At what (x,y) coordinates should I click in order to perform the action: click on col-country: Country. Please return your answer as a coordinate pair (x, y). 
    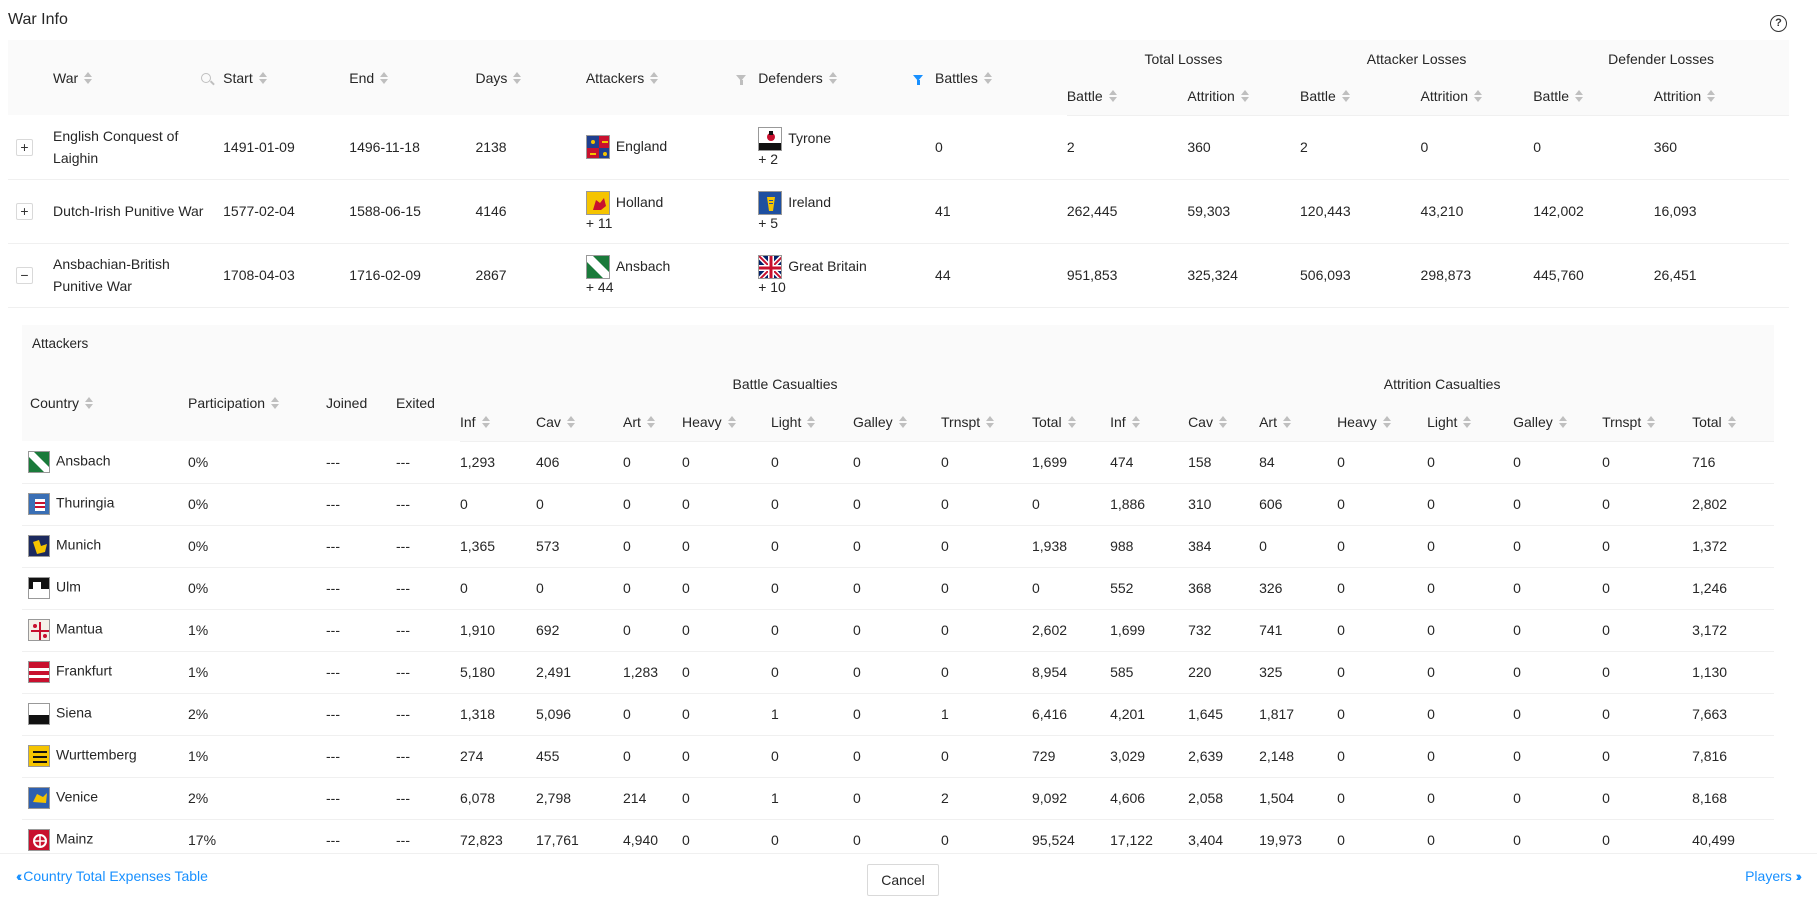
    Looking at the image, I should click on (105, 403).